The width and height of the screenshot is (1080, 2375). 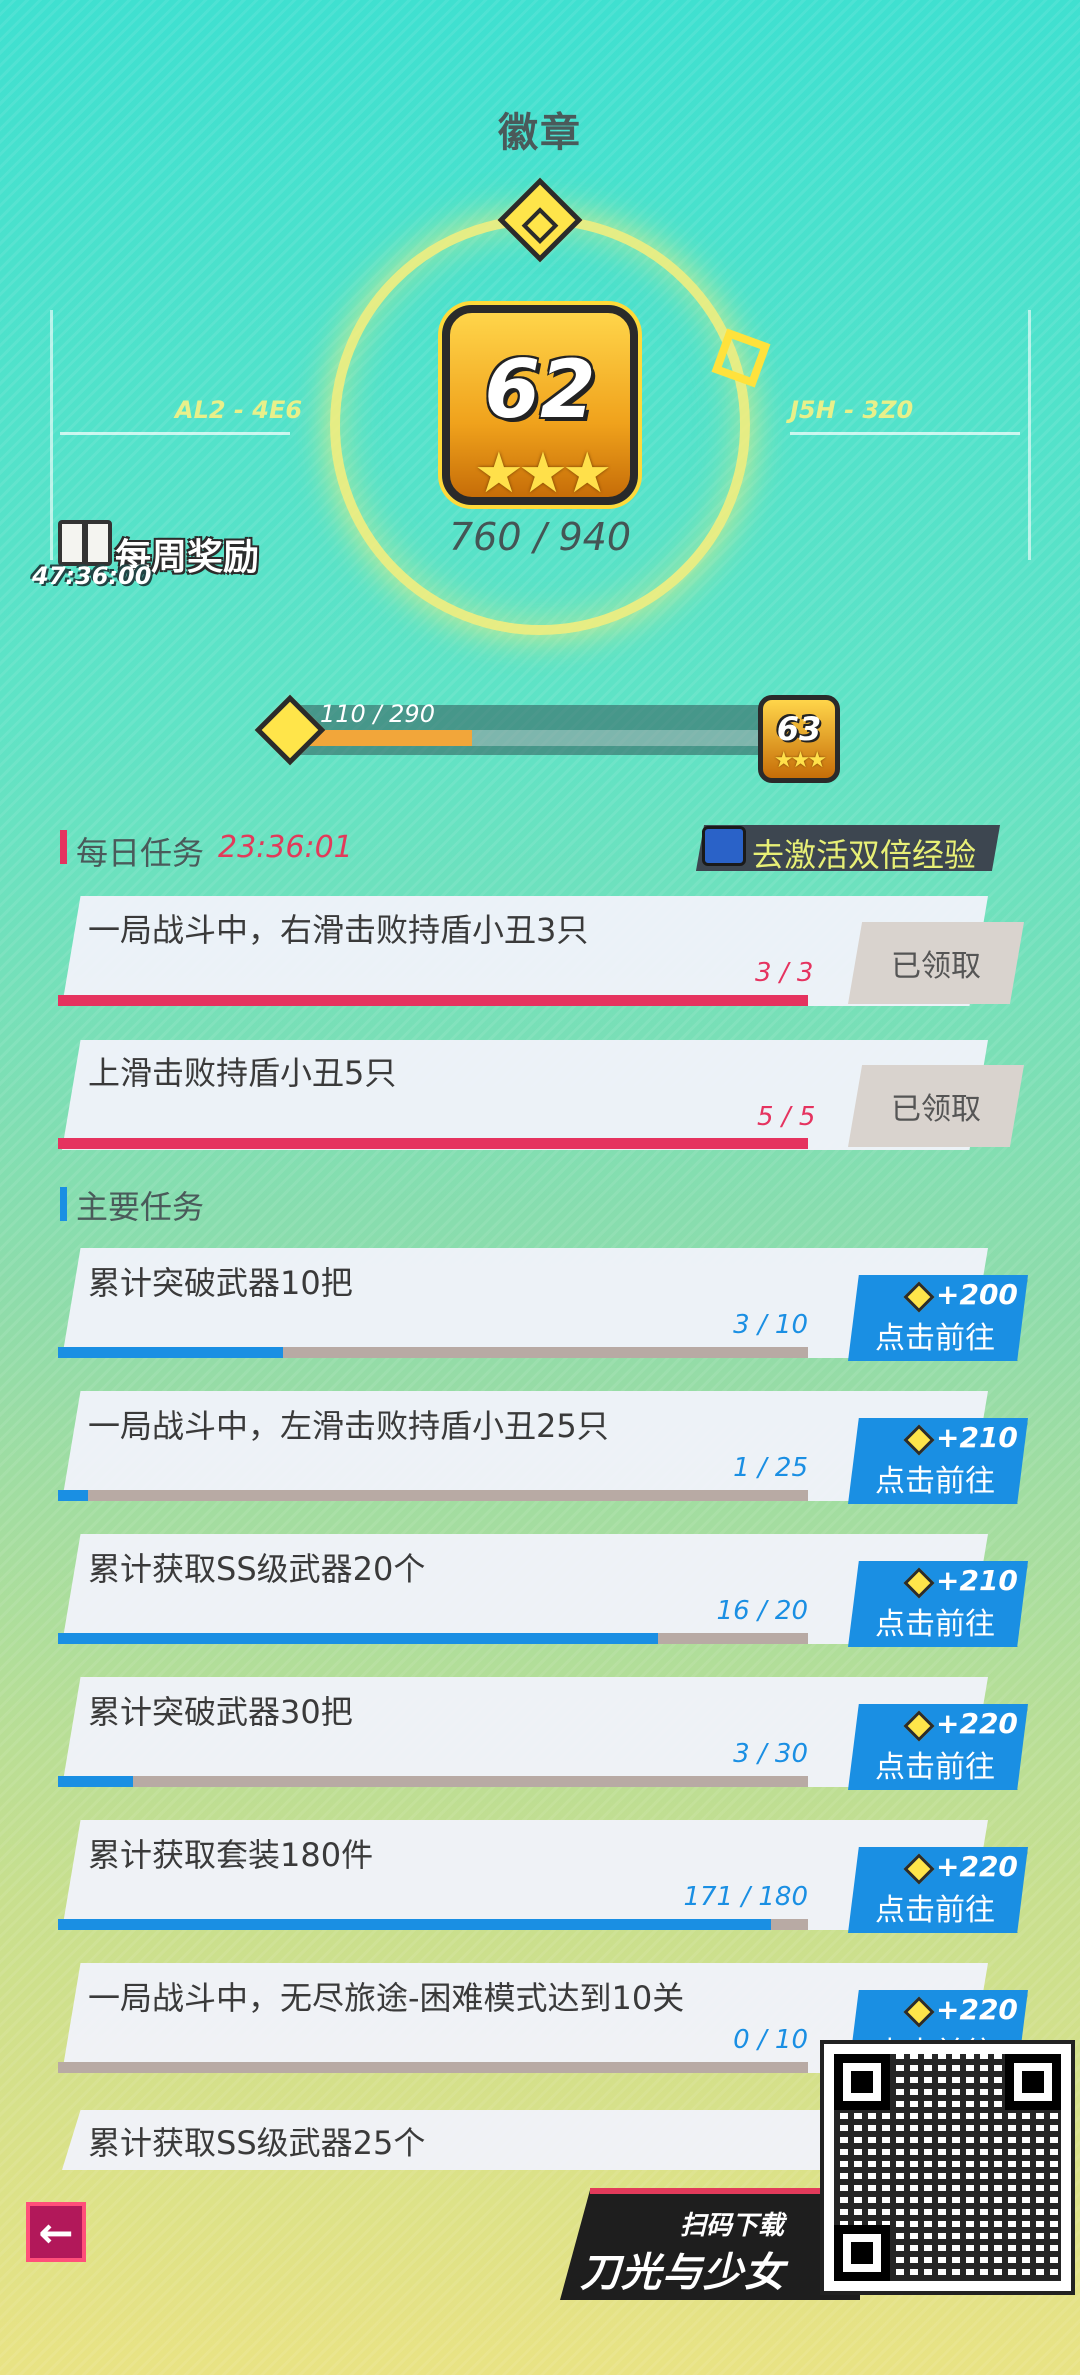 I want to click on double-exp-icon, so click(x=724, y=846).